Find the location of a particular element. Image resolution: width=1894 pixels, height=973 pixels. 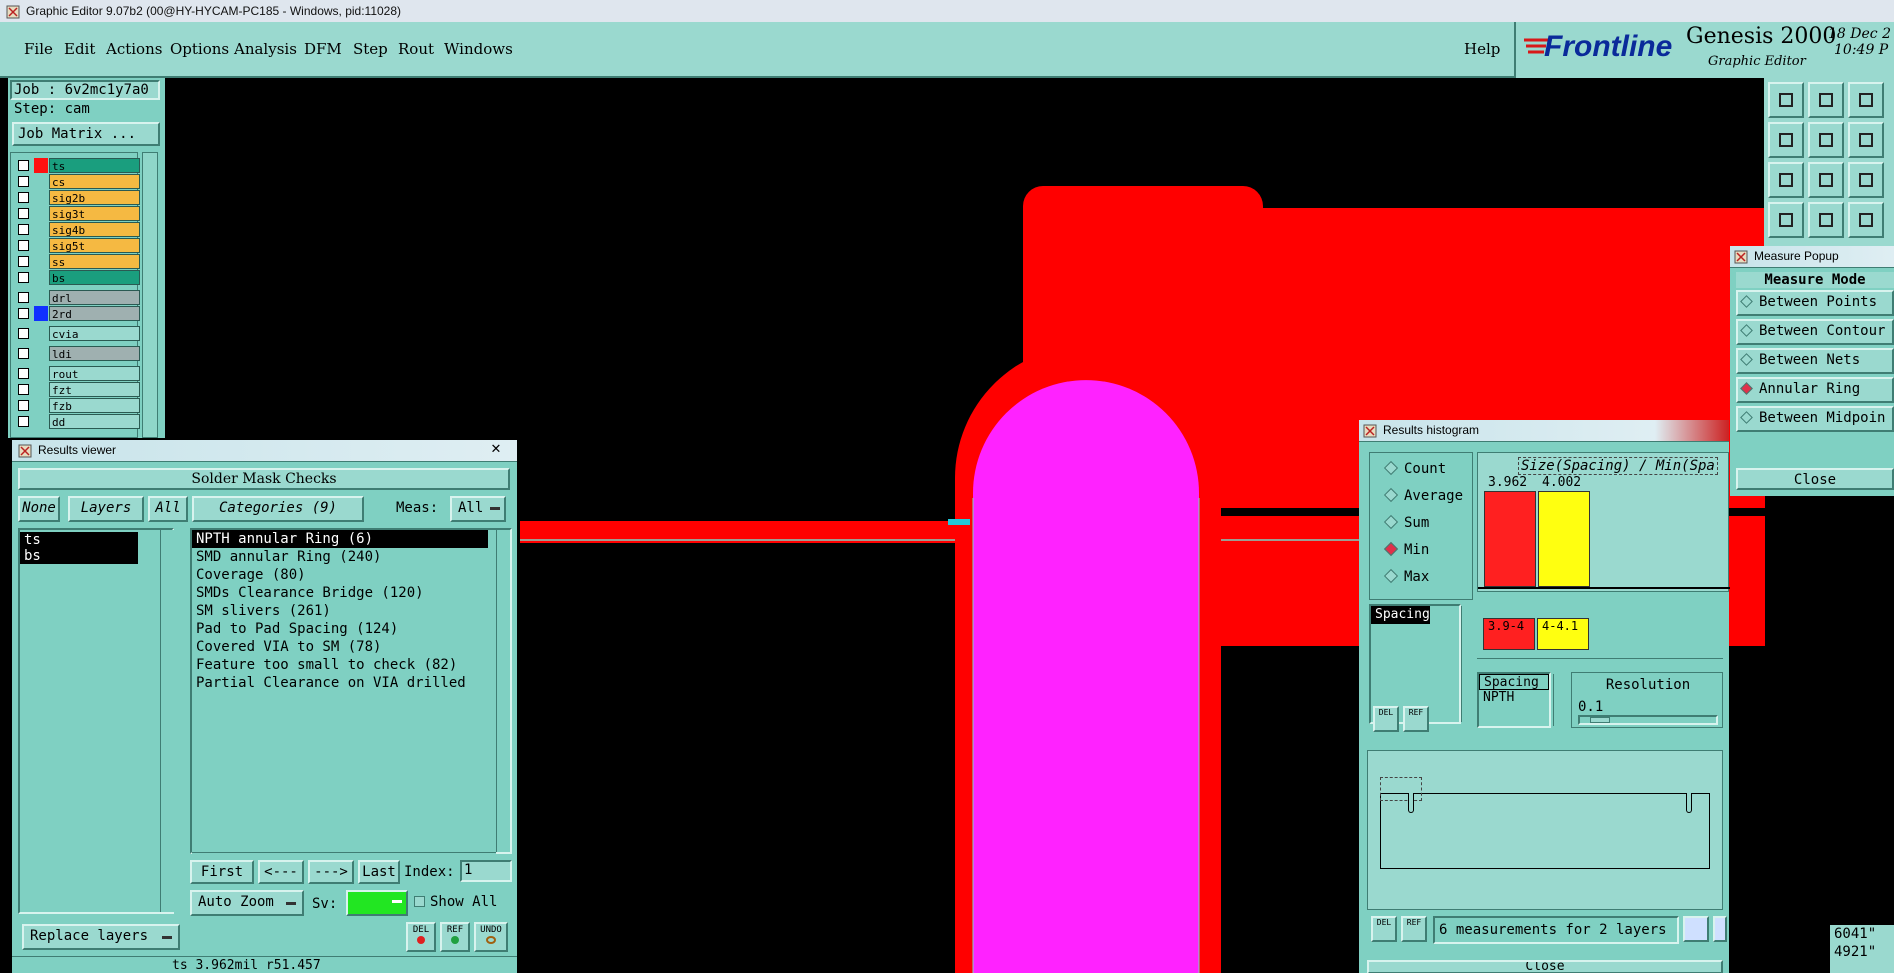

spacing-item: Spacing is located at coordinates (1400, 615).